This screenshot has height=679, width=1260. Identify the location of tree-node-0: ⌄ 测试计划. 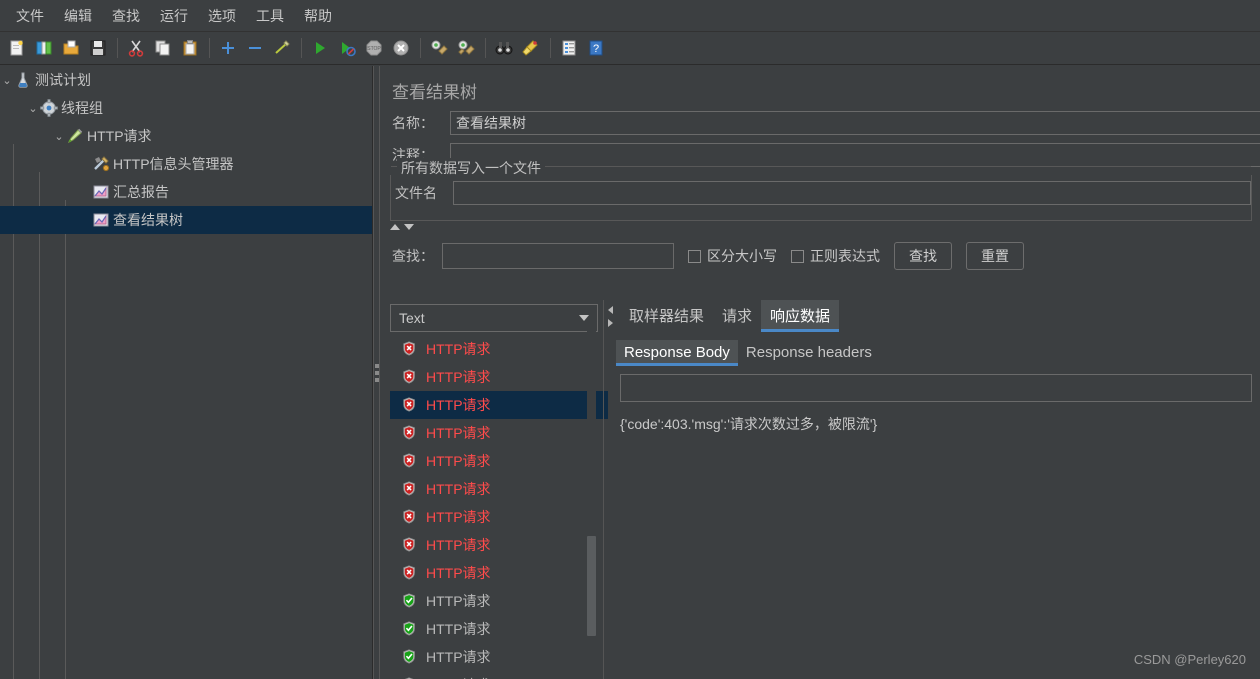
(186, 80).